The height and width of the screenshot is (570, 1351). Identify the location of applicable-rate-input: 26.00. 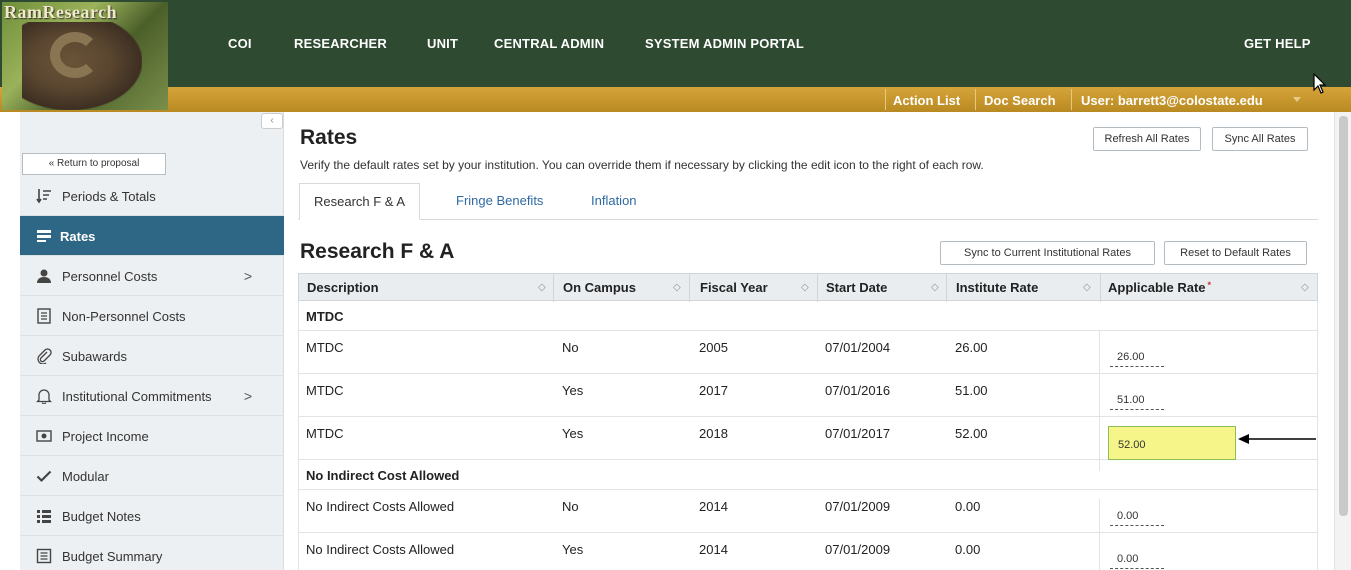
(1137, 356).